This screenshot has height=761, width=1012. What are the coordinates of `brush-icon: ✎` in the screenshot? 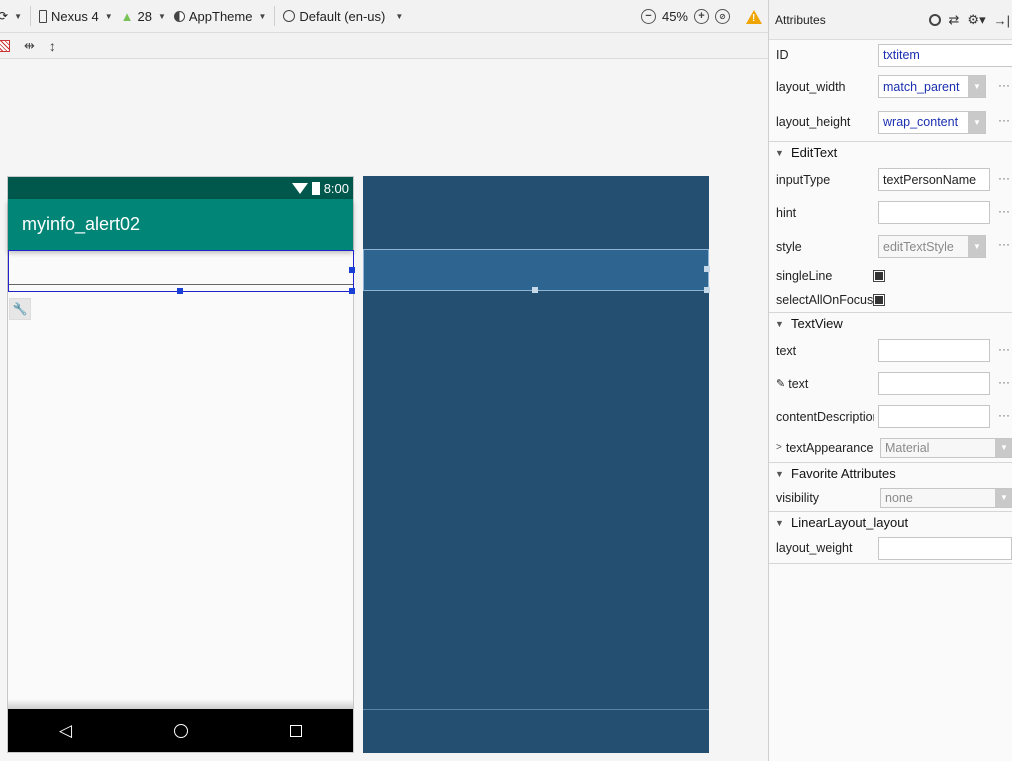 It's located at (781, 384).